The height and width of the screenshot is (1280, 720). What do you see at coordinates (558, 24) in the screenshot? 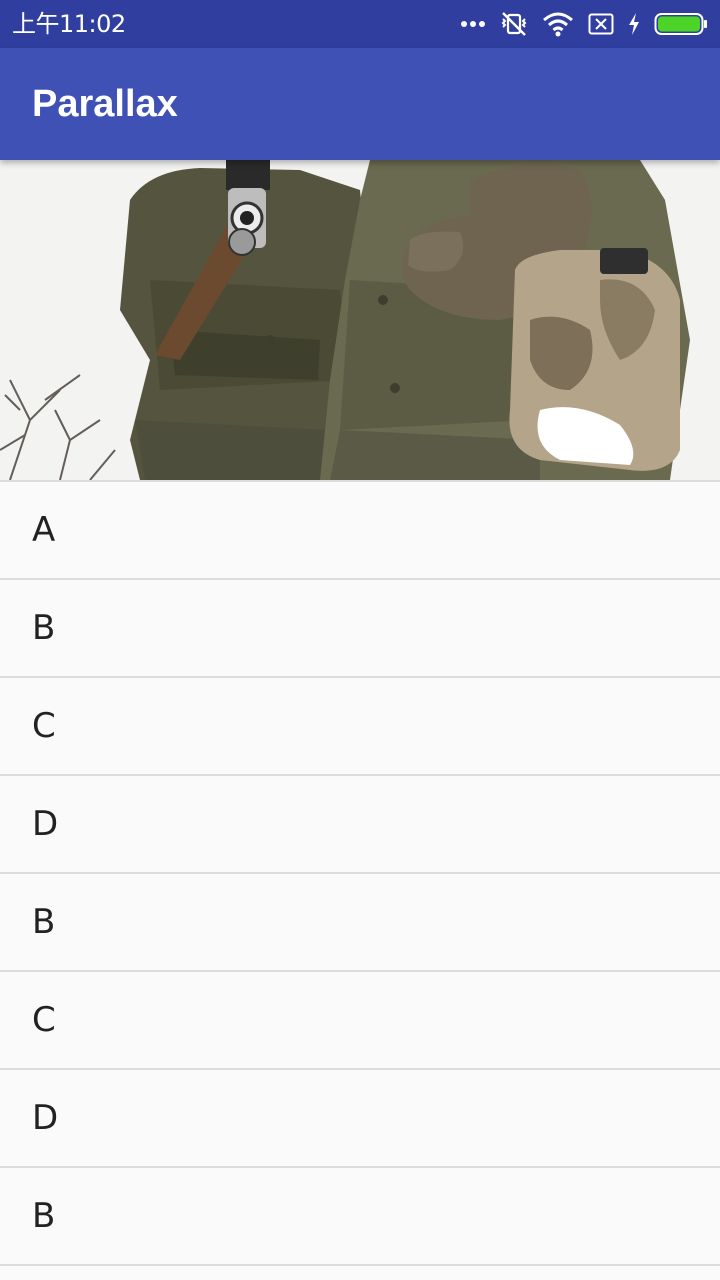
I see `wifi-icon` at bounding box center [558, 24].